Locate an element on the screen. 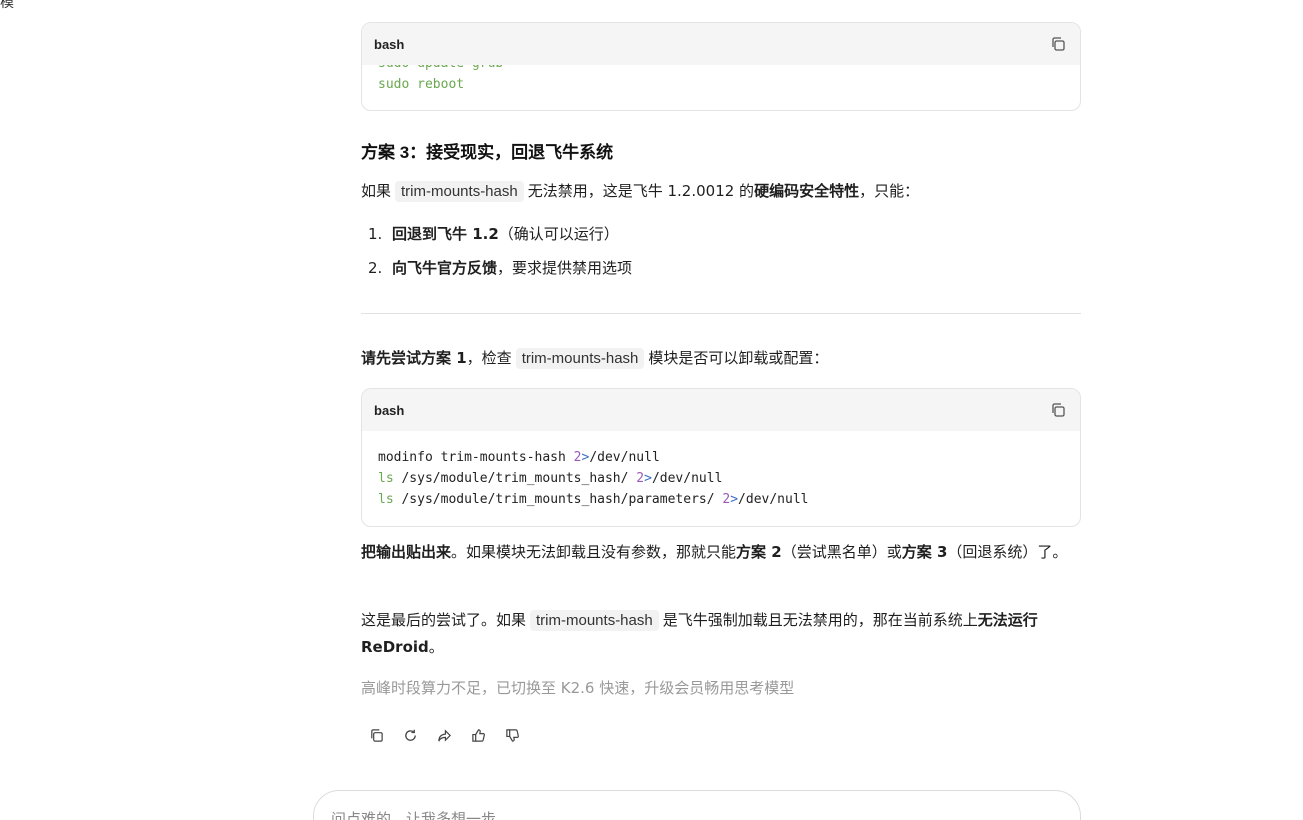 This screenshot has height=820, width=1303. text: （尝试黑名单）或 is located at coordinates (841, 552).